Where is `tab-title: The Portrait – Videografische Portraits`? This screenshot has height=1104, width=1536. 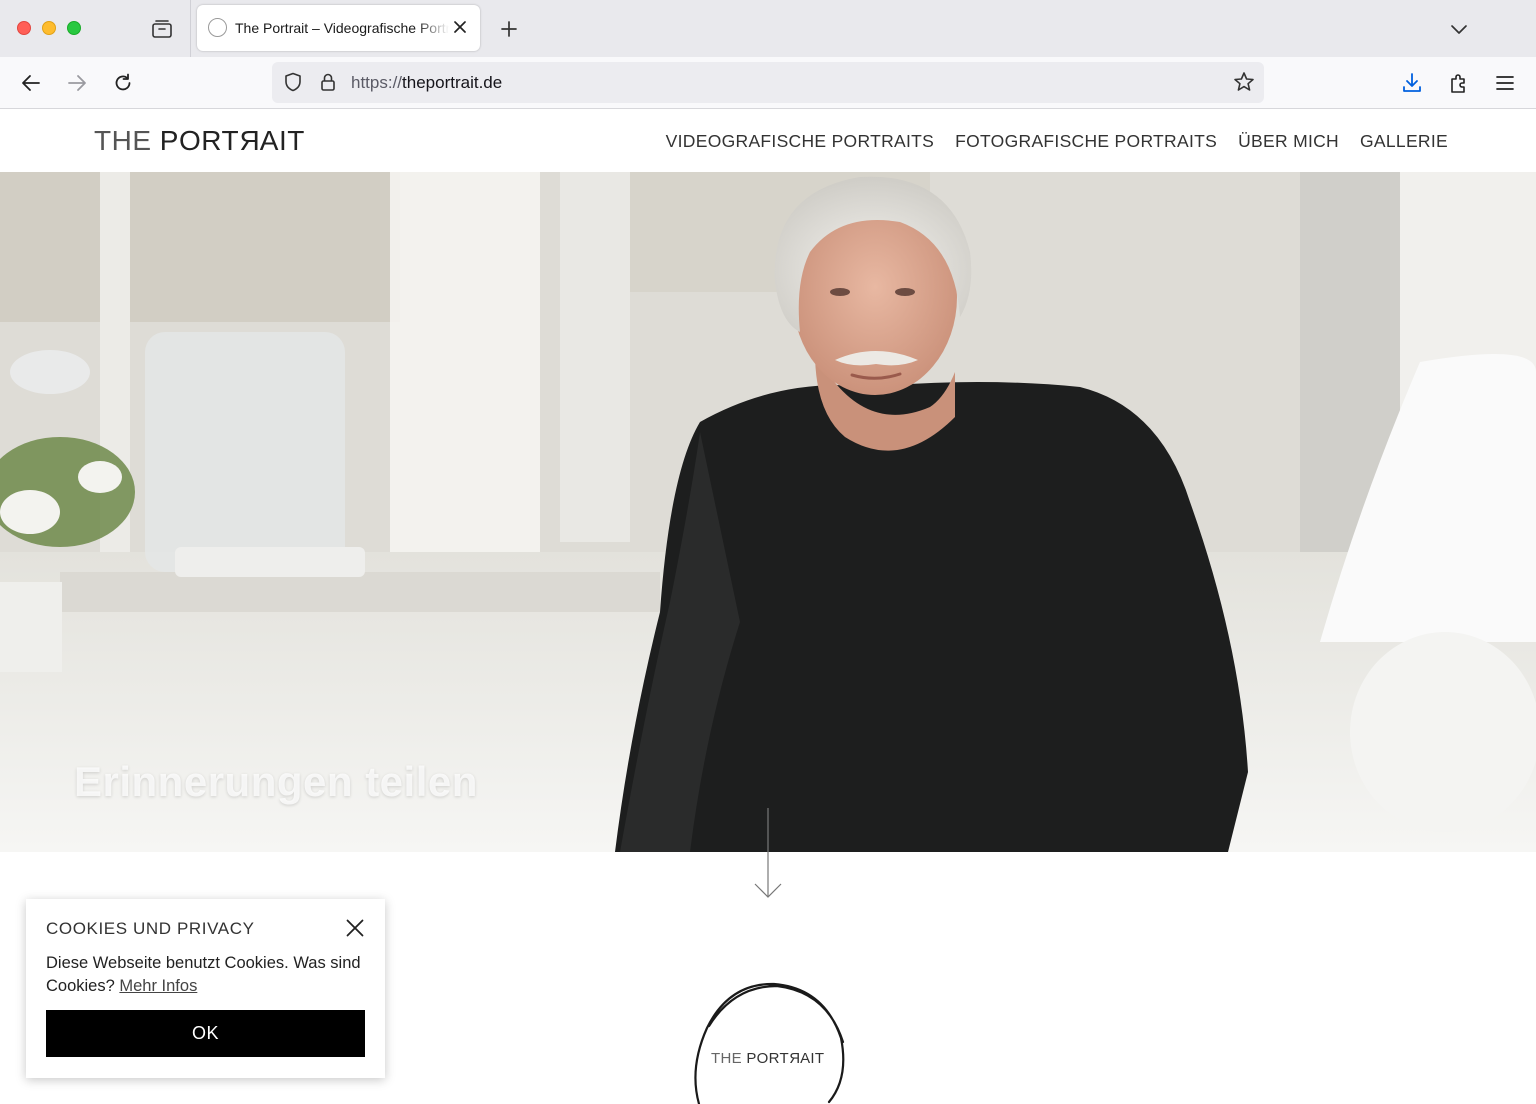
tab-title: The Portrait – Videografische Portraits is located at coordinates (342, 28).